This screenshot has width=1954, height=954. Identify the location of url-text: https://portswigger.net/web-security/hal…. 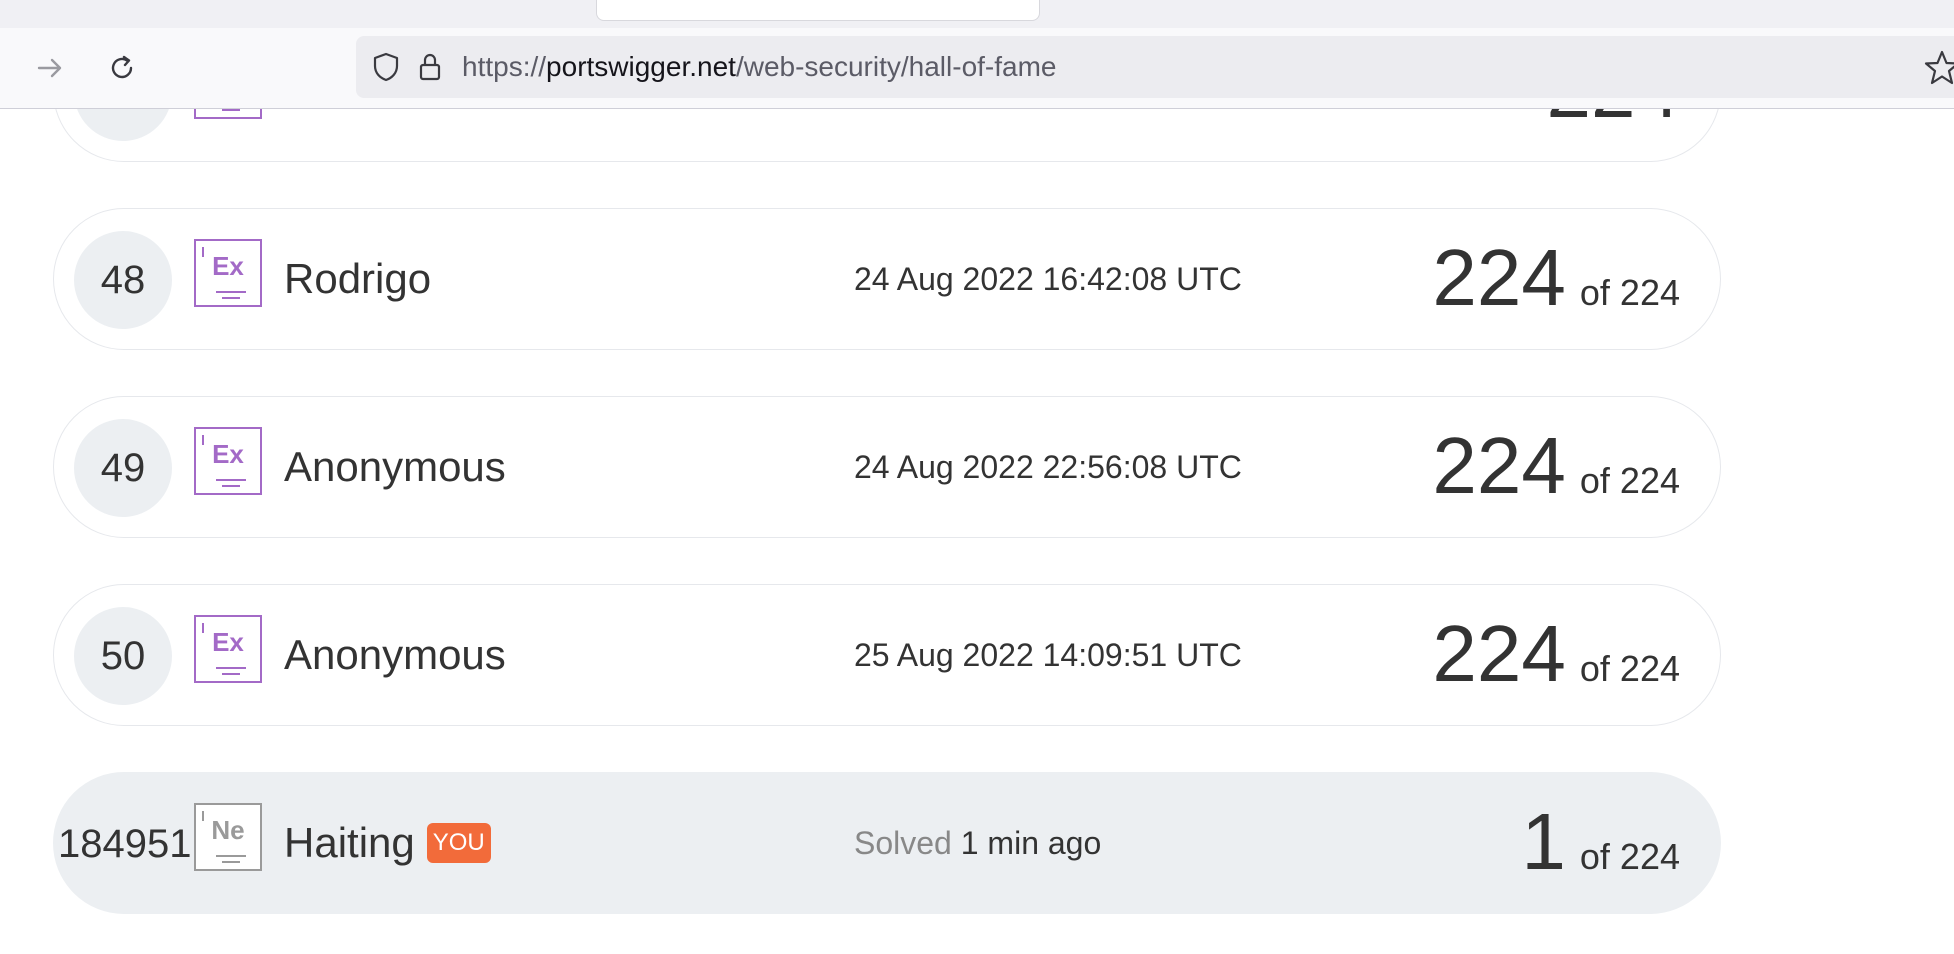
(759, 67).